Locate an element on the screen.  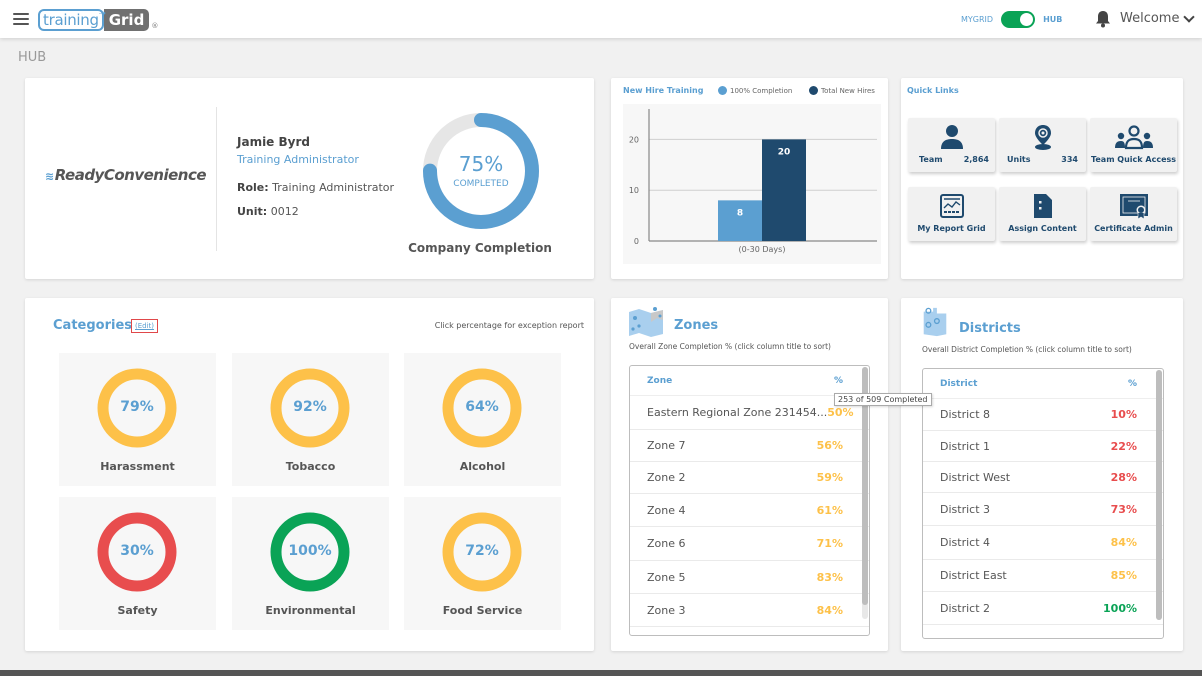
bar-value-label: 8 is located at coordinates (740, 213).